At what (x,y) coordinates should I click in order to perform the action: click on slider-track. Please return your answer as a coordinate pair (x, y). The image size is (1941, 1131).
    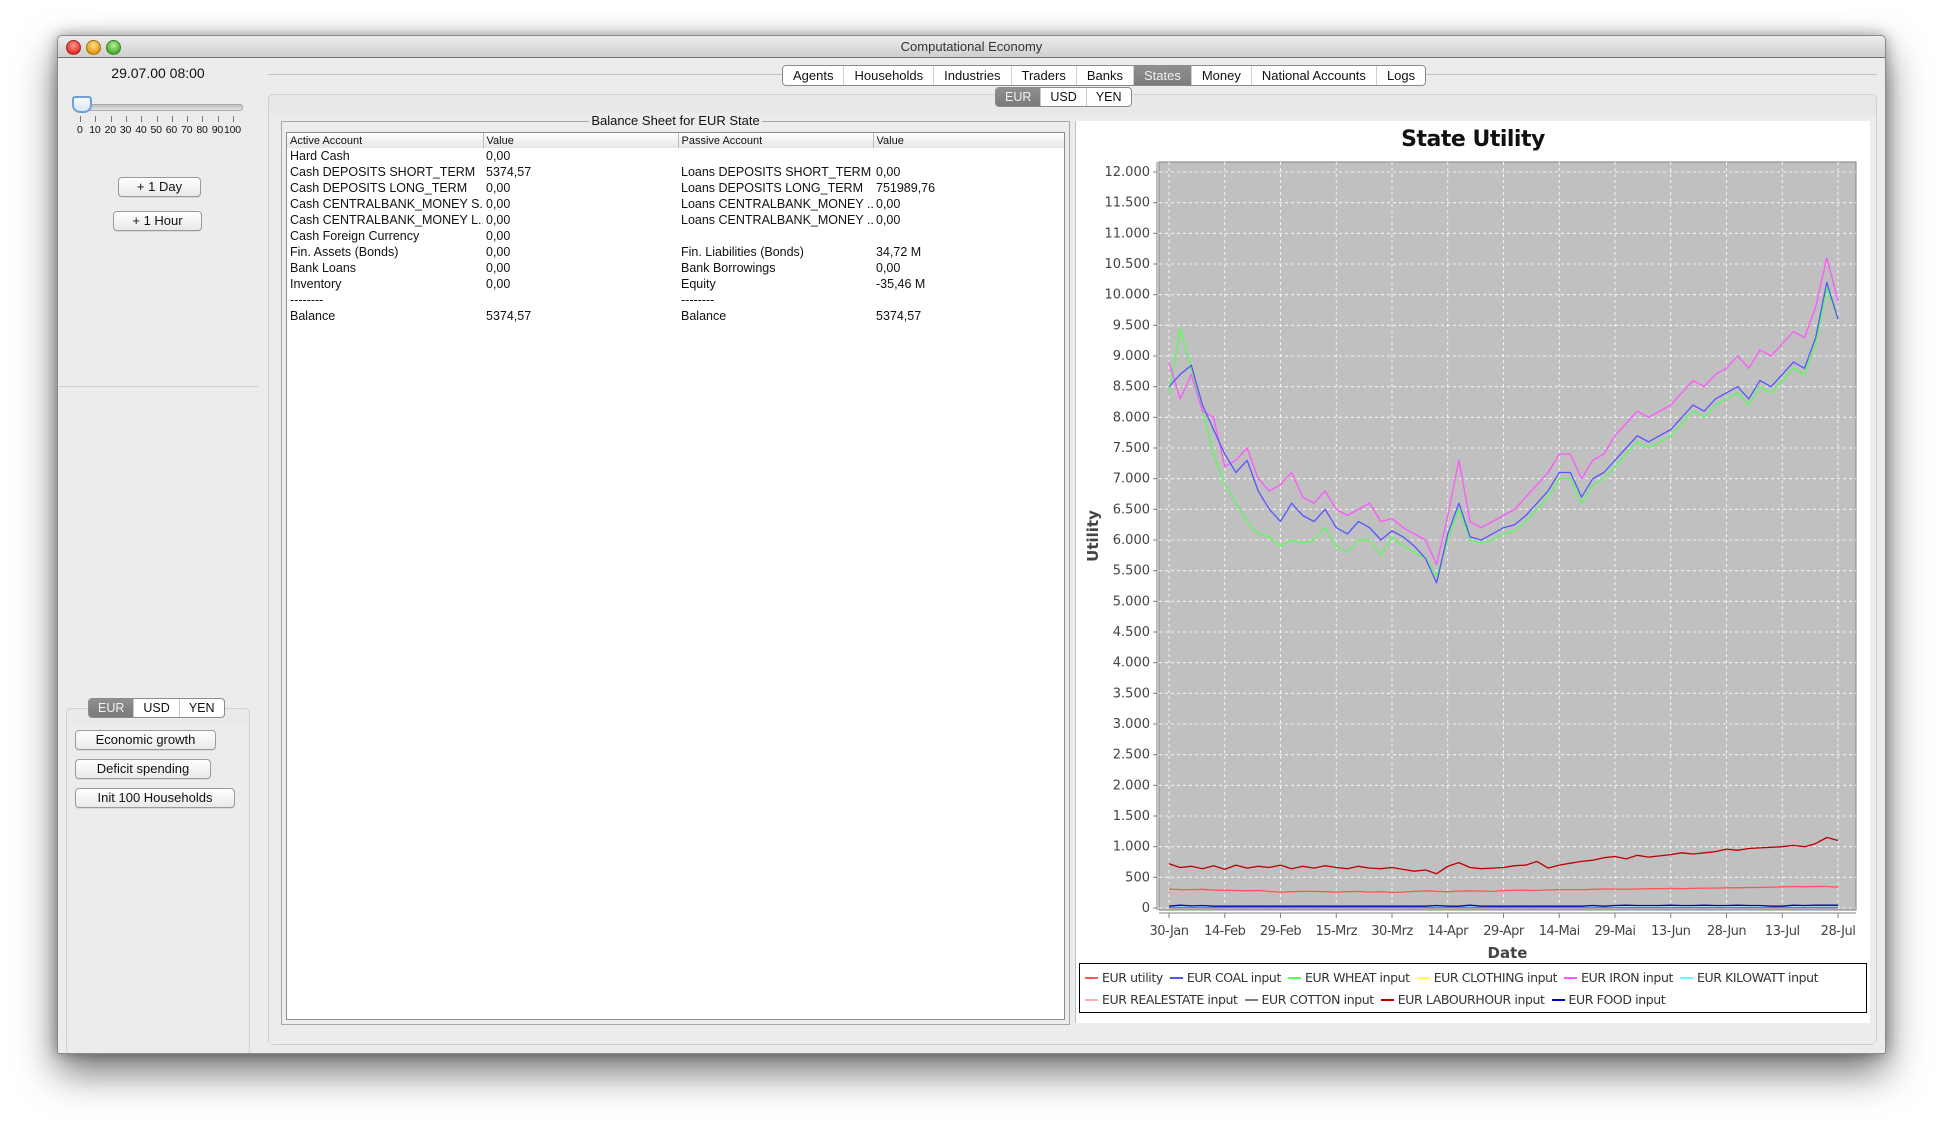
    Looking at the image, I should click on (158, 107).